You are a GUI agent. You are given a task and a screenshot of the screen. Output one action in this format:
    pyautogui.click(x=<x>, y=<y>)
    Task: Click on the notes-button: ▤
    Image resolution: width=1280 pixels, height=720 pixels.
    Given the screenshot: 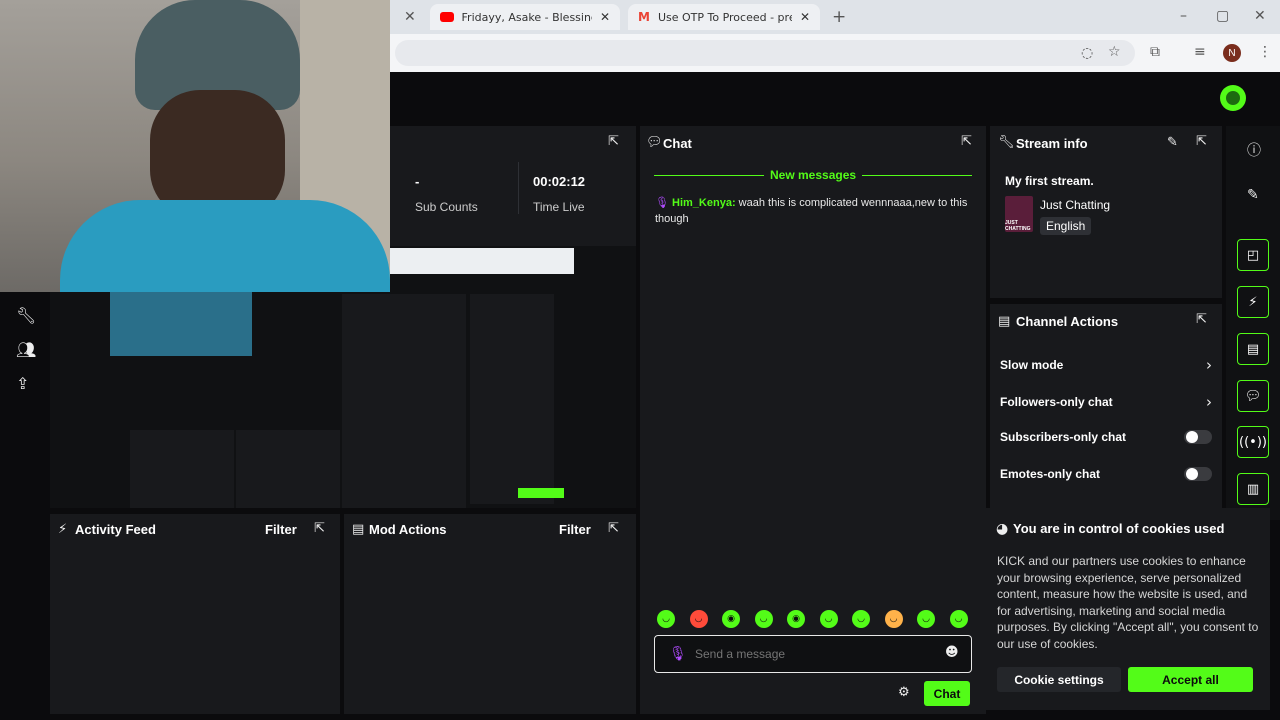 What is the action you would take?
    pyautogui.click(x=1253, y=349)
    